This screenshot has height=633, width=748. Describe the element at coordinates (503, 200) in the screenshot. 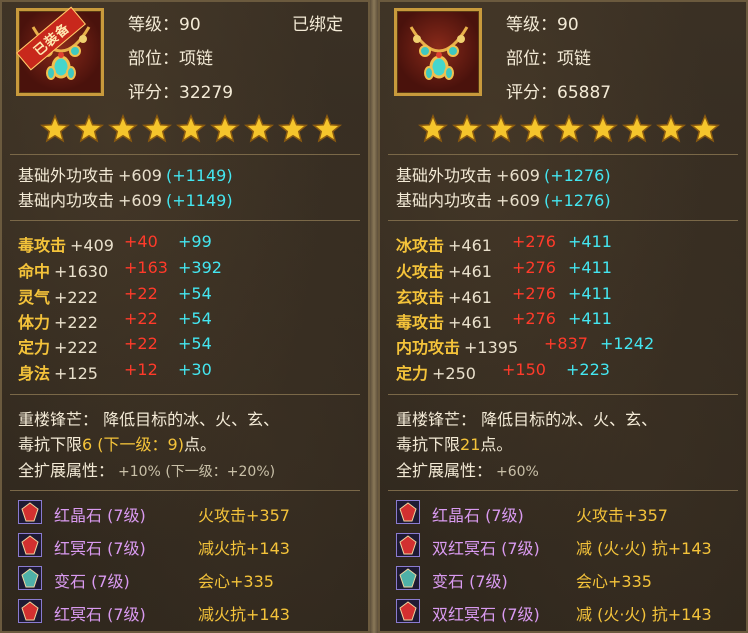

I see `base-stat-row: 基础内功攻击 +609 (+1276)` at that location.